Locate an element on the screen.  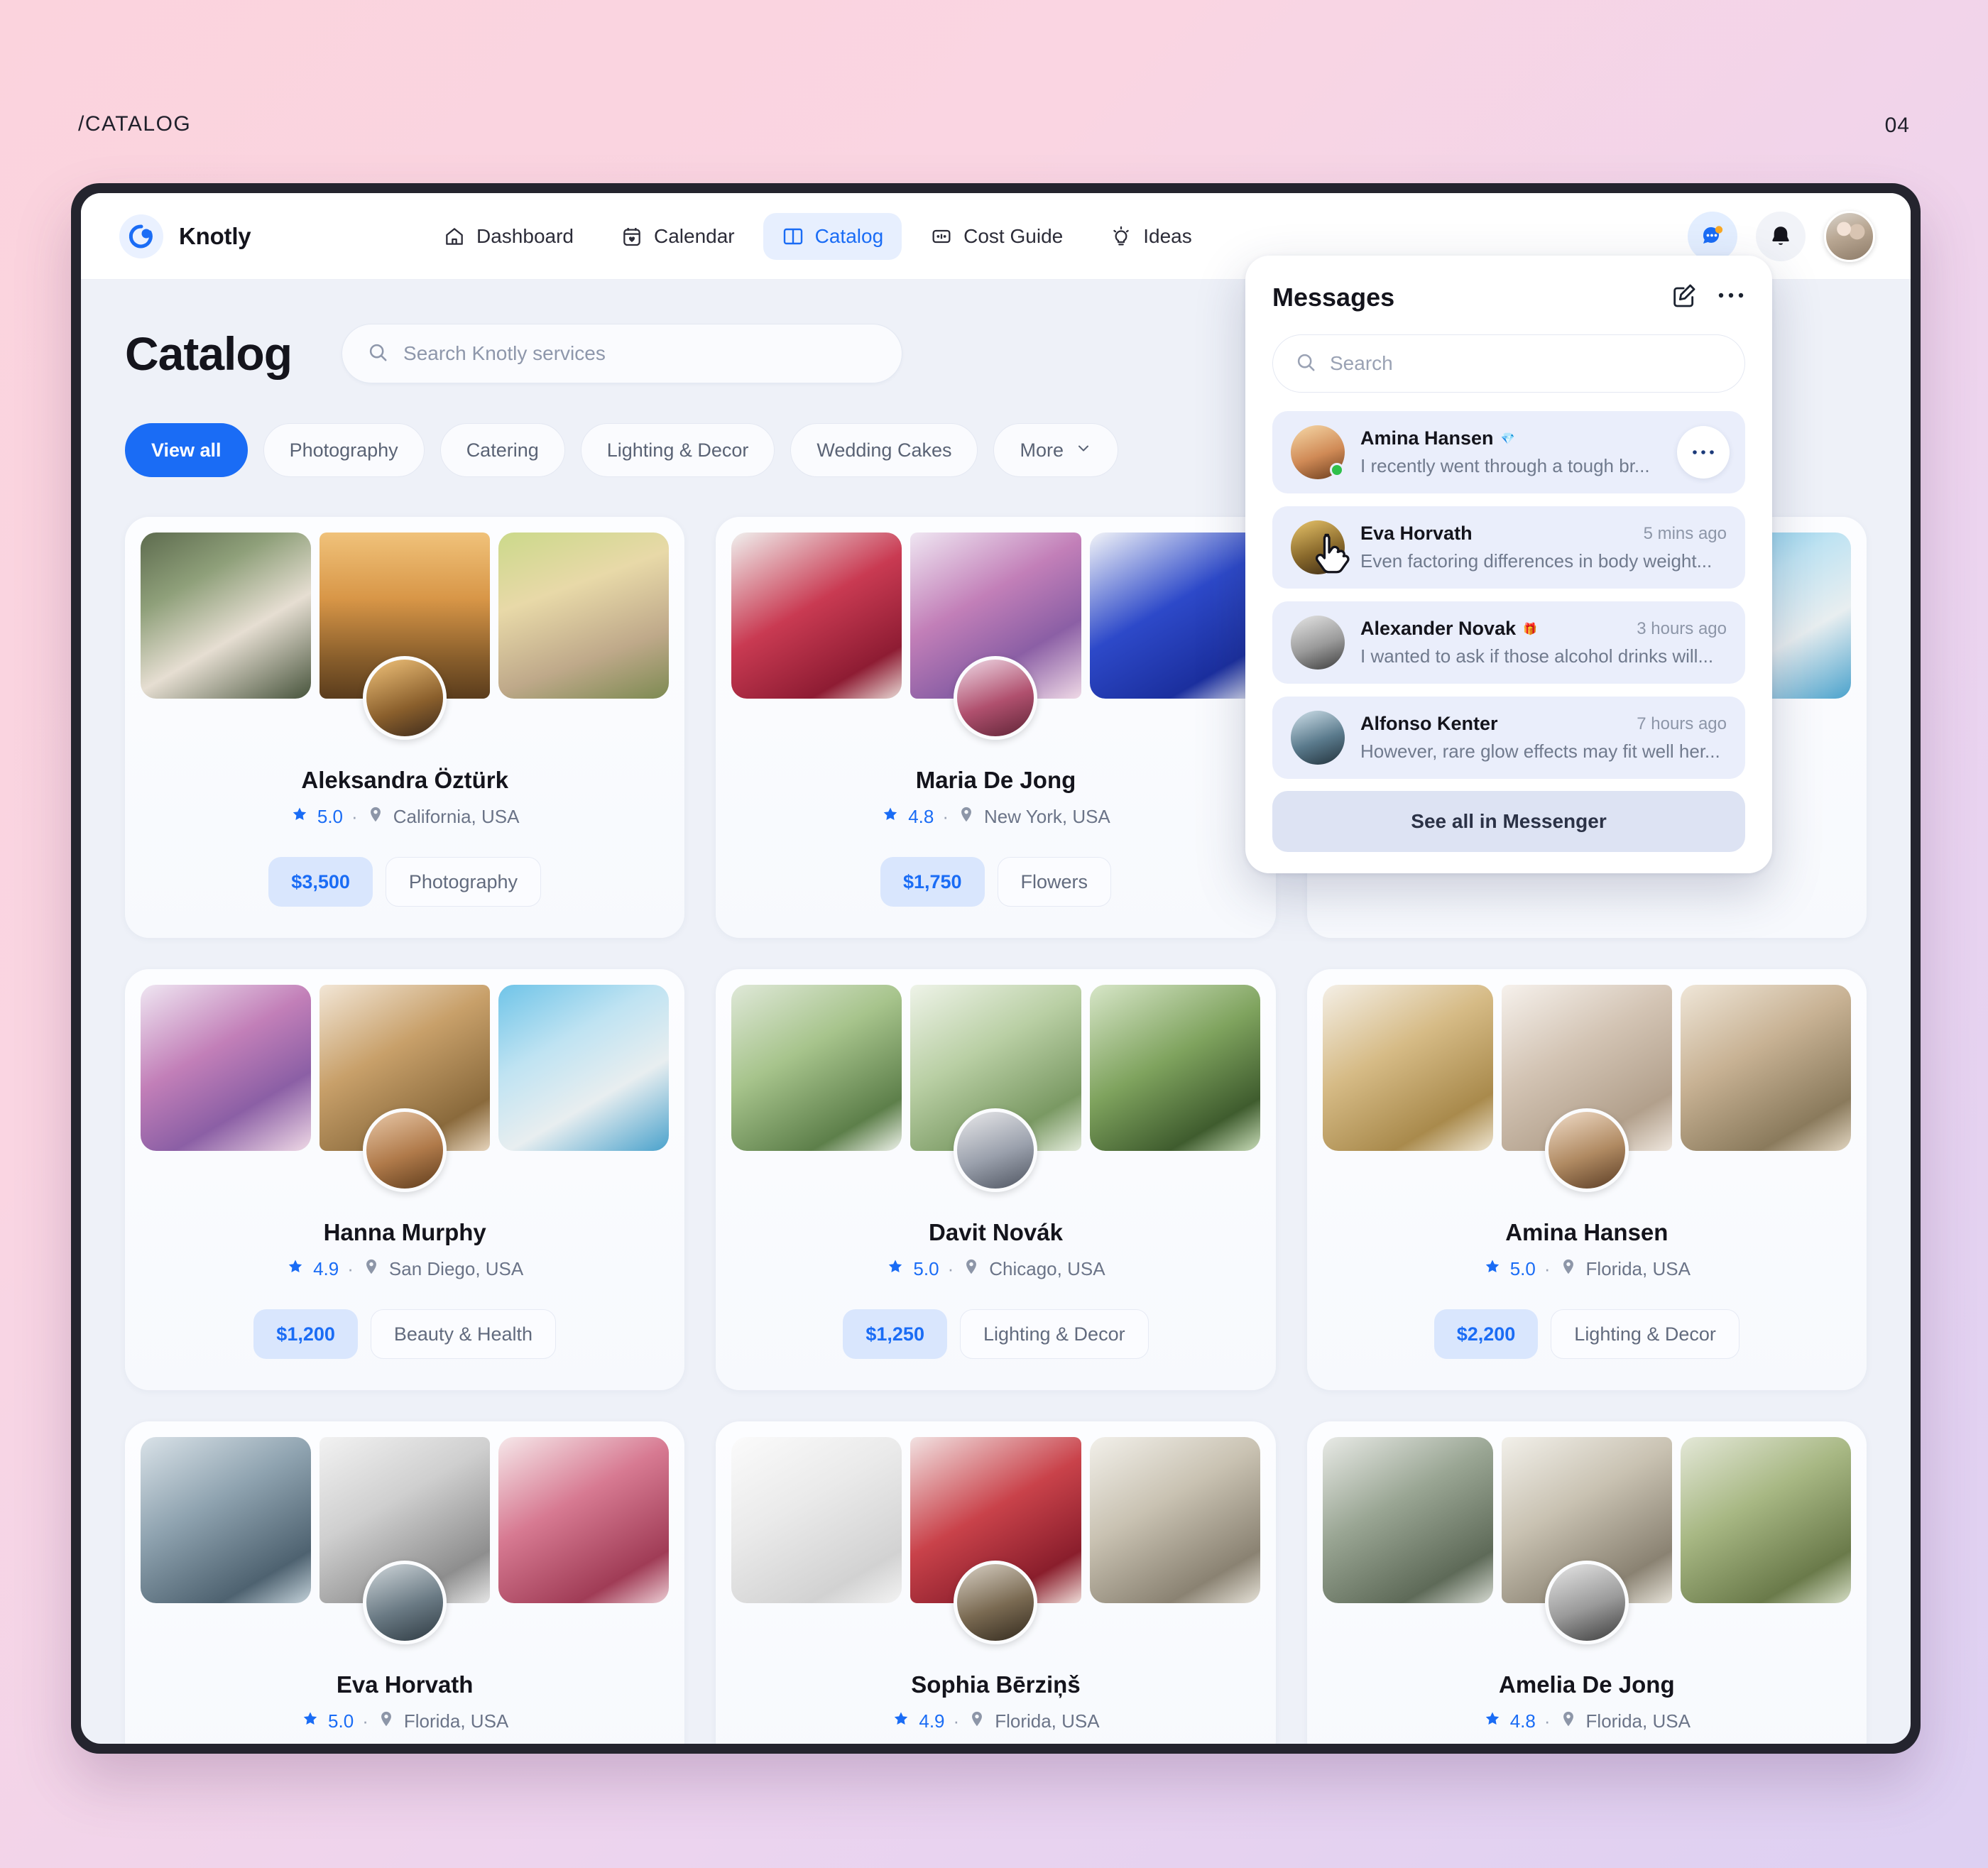
nav-item-ideas: Ideas is located at coordinates (1151, 236).